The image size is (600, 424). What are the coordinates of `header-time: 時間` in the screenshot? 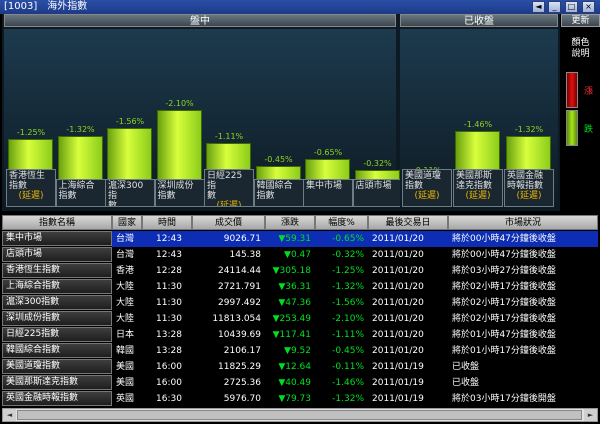 It's located at (167, 222).